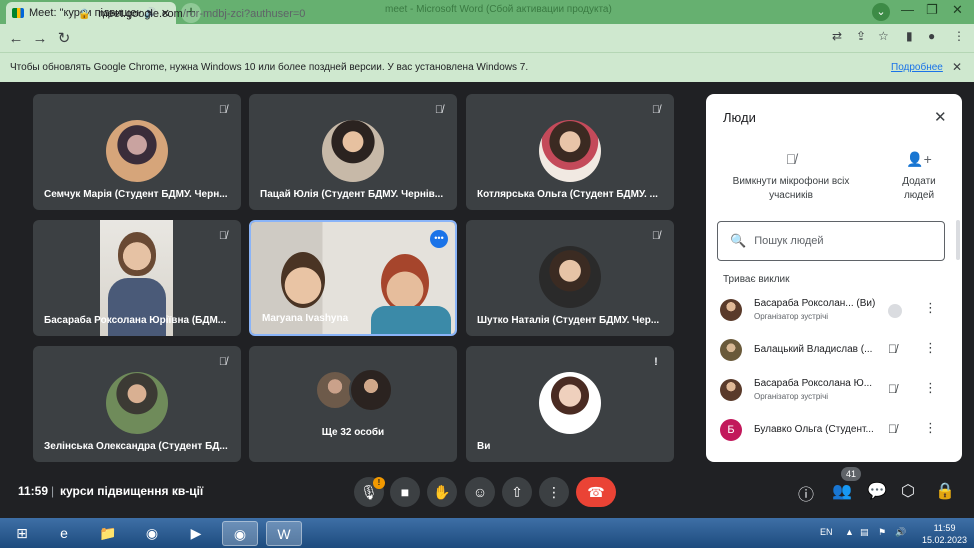 This screenshot has width=974, height=548. I want to click on activities-icon: ⬡, so click(908, 491).